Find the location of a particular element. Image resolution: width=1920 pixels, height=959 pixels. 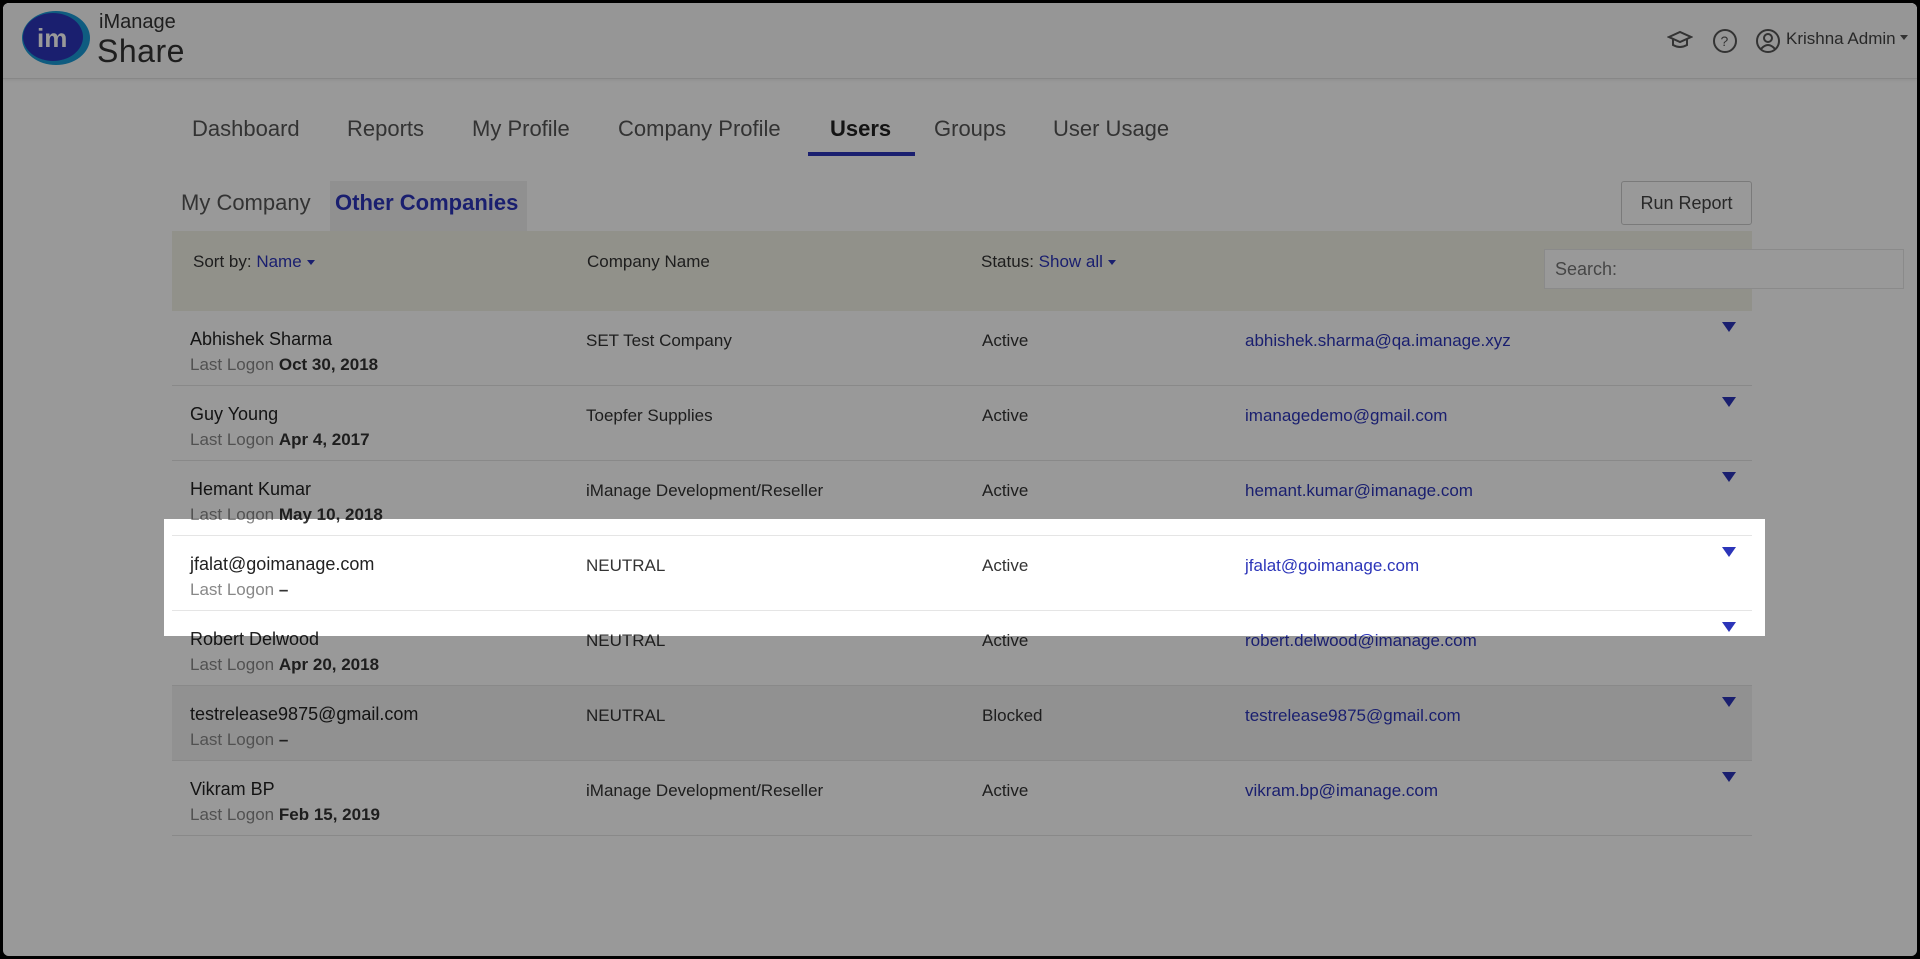

status-value: Show all is located at coordinates (1071, 261).